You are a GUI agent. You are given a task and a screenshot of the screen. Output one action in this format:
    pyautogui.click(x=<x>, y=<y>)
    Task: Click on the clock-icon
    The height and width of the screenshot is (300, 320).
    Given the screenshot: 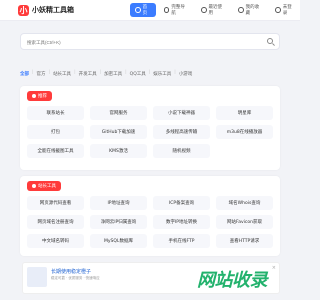 What is the action you would take?
    pyautogui.click(x=203, y=10)
    